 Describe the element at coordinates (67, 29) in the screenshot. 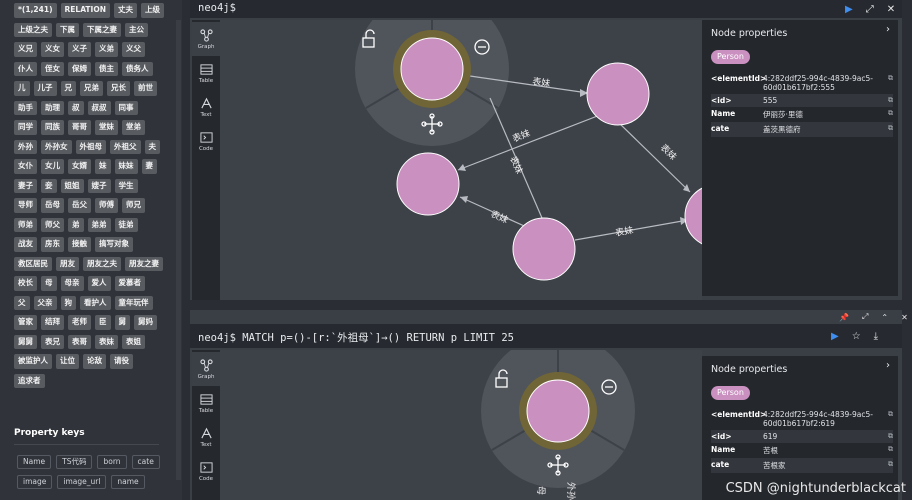

I see `relationship-type-tag: 下属` at that location.